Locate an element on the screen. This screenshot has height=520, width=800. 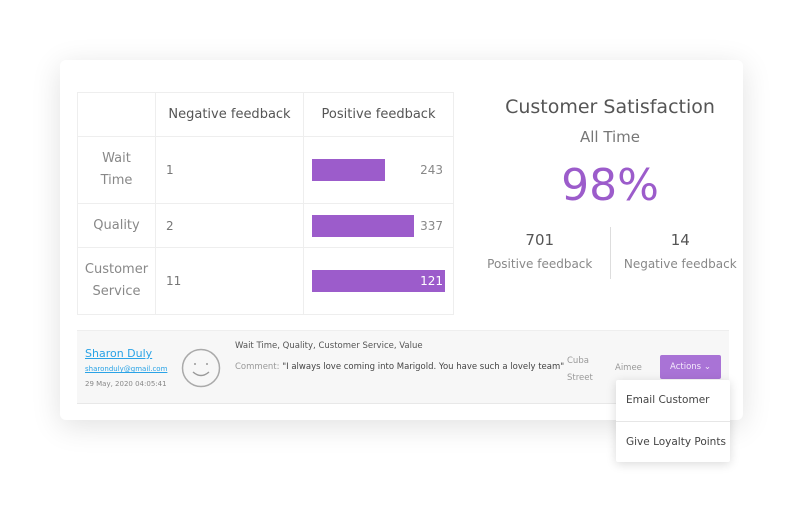
feedback-date: 29 May, 2020 04:05:41 is located at coordinates (126, 384).